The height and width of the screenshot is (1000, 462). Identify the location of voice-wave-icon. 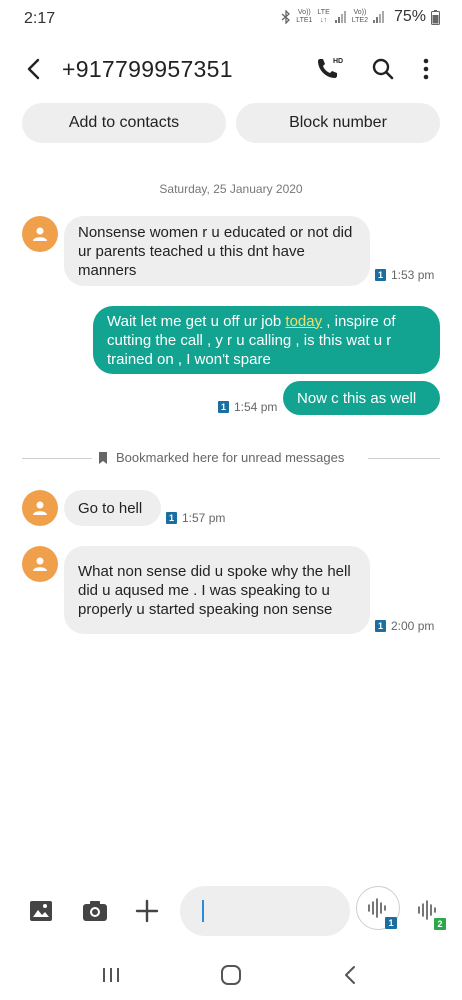
(427, 910).